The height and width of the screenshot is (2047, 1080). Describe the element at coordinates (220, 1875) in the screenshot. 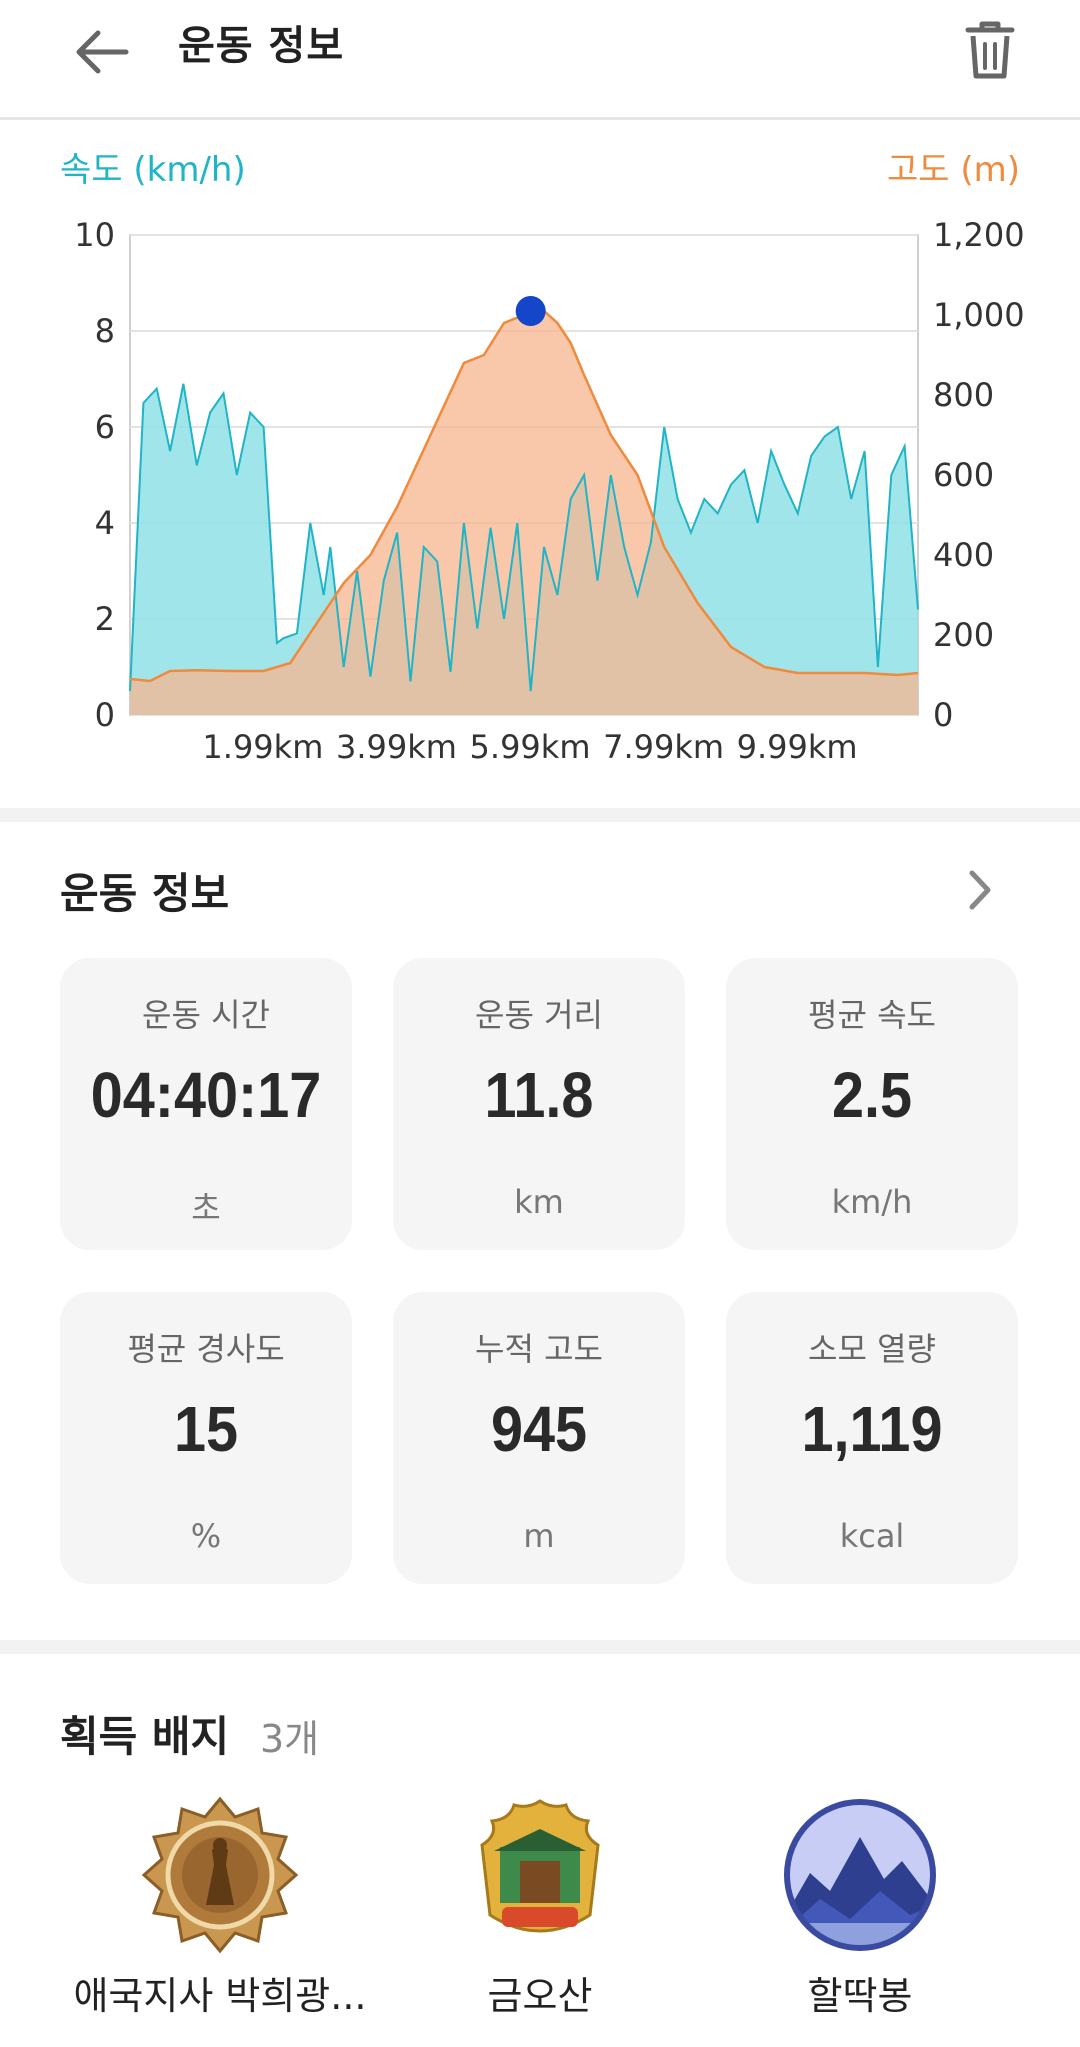

I see `medal-badge-icon` at that location.